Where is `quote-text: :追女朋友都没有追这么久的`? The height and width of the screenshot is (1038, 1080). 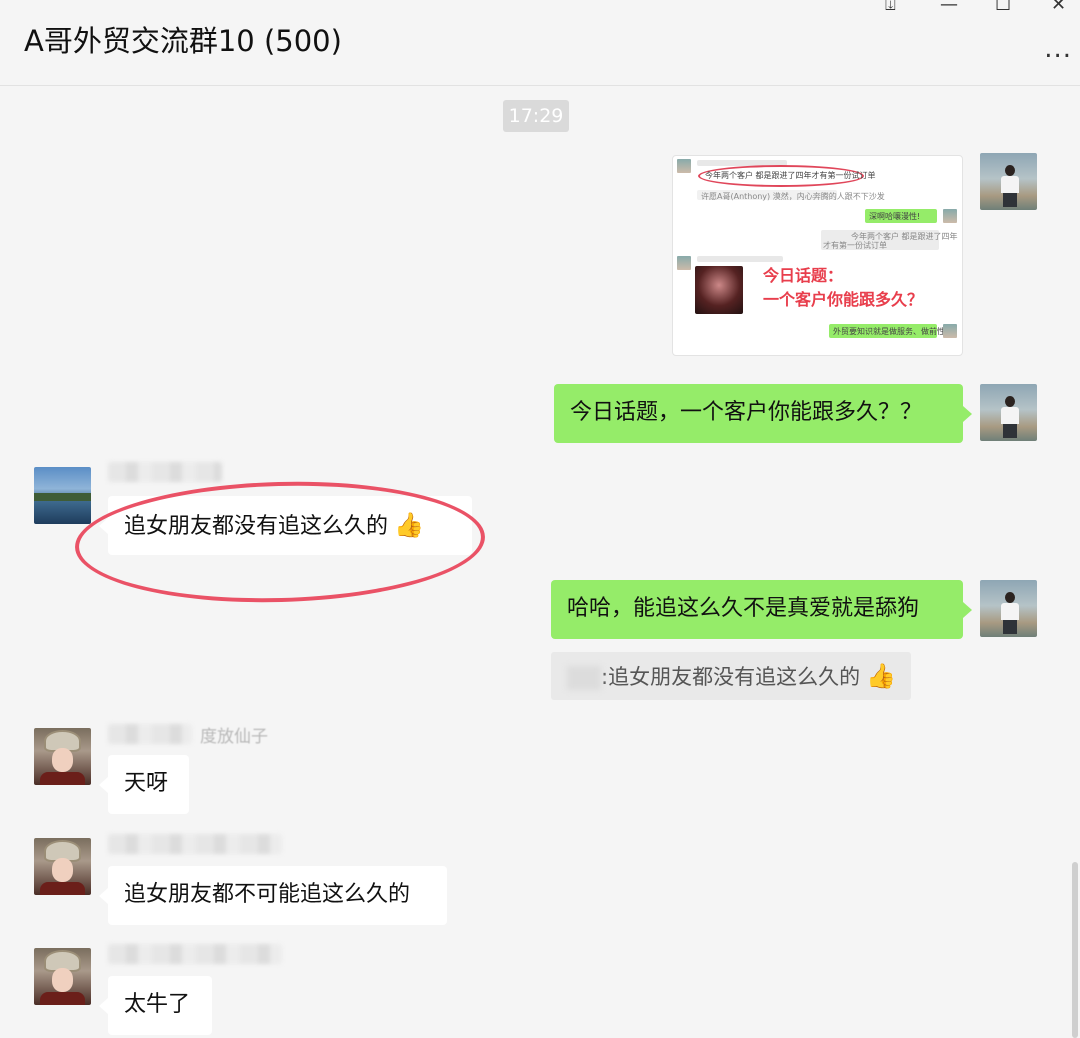
quote-text: :追女朋友都没有追这么久的 is located at coordinates (731, 677).